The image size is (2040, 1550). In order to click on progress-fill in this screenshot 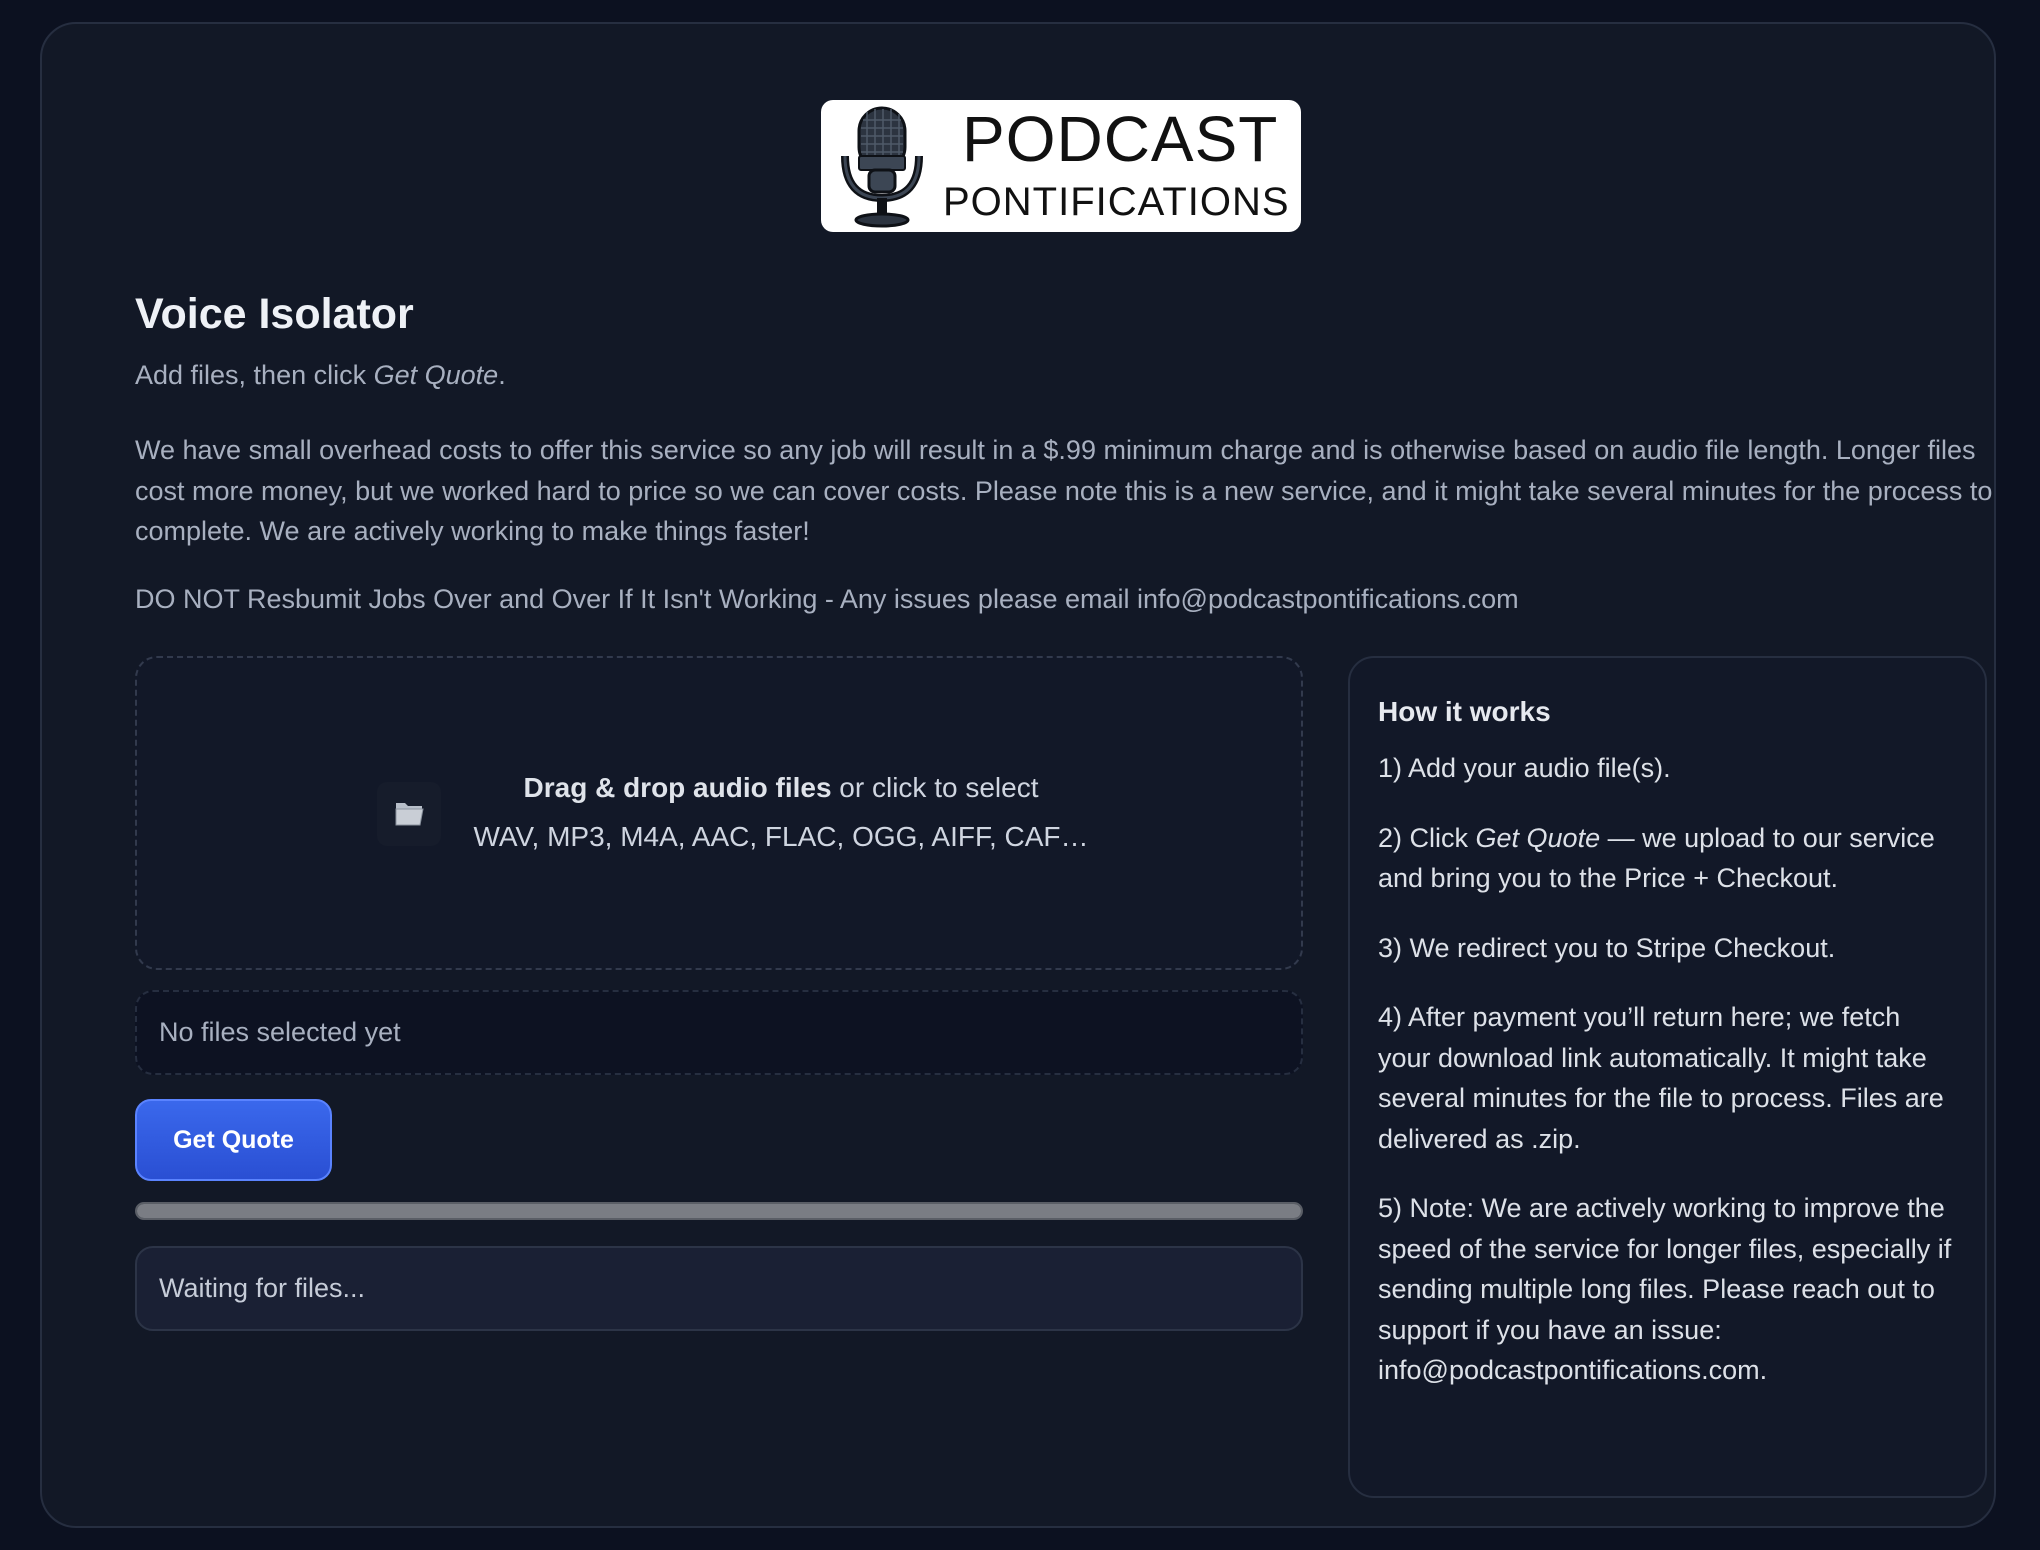, I will do `click(719, 1211)`.